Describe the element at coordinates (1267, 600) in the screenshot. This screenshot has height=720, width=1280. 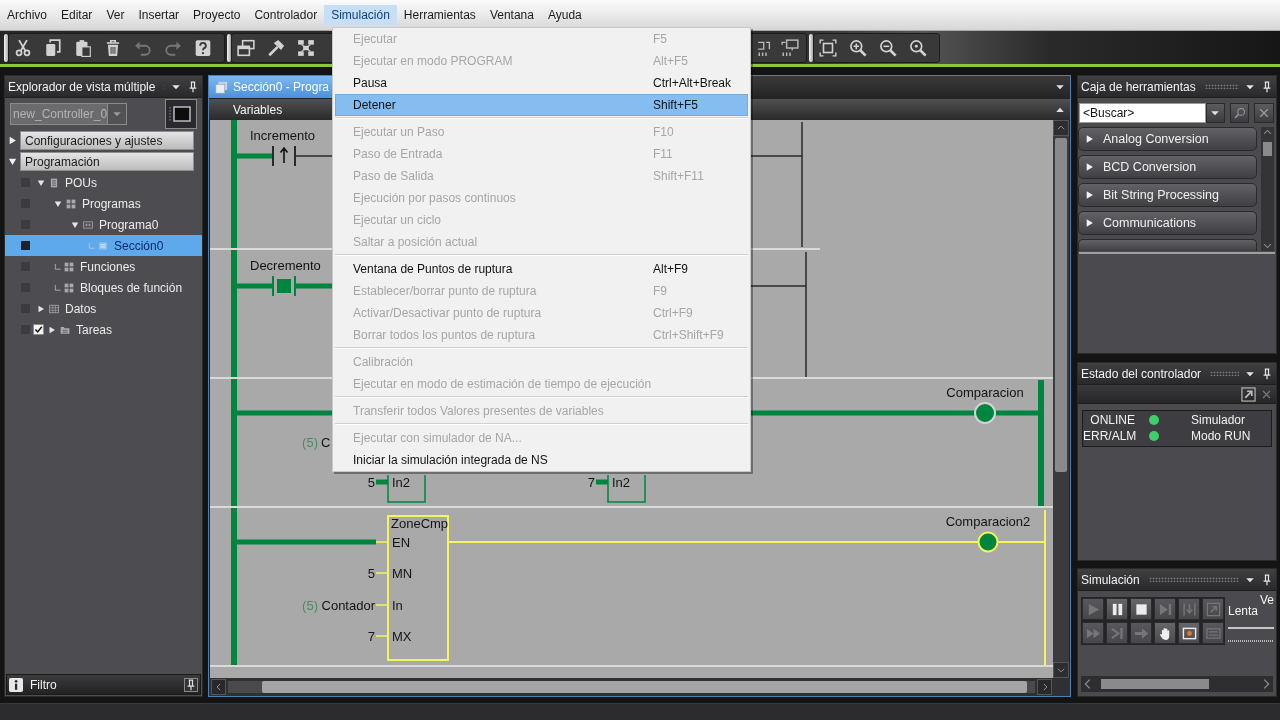
I see `speed-heading: Ve` at that location.